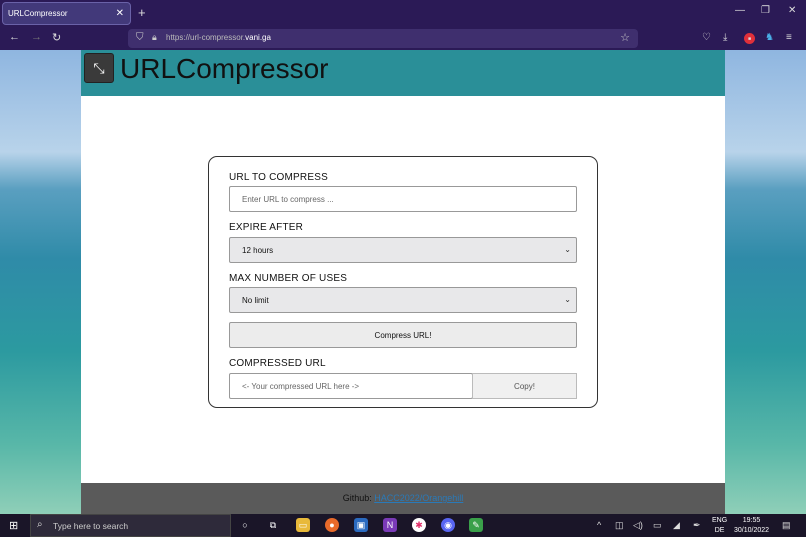 The width and height of the screenshot is (806, 537). I want to click on back-icon: ←, so click(14, 37).